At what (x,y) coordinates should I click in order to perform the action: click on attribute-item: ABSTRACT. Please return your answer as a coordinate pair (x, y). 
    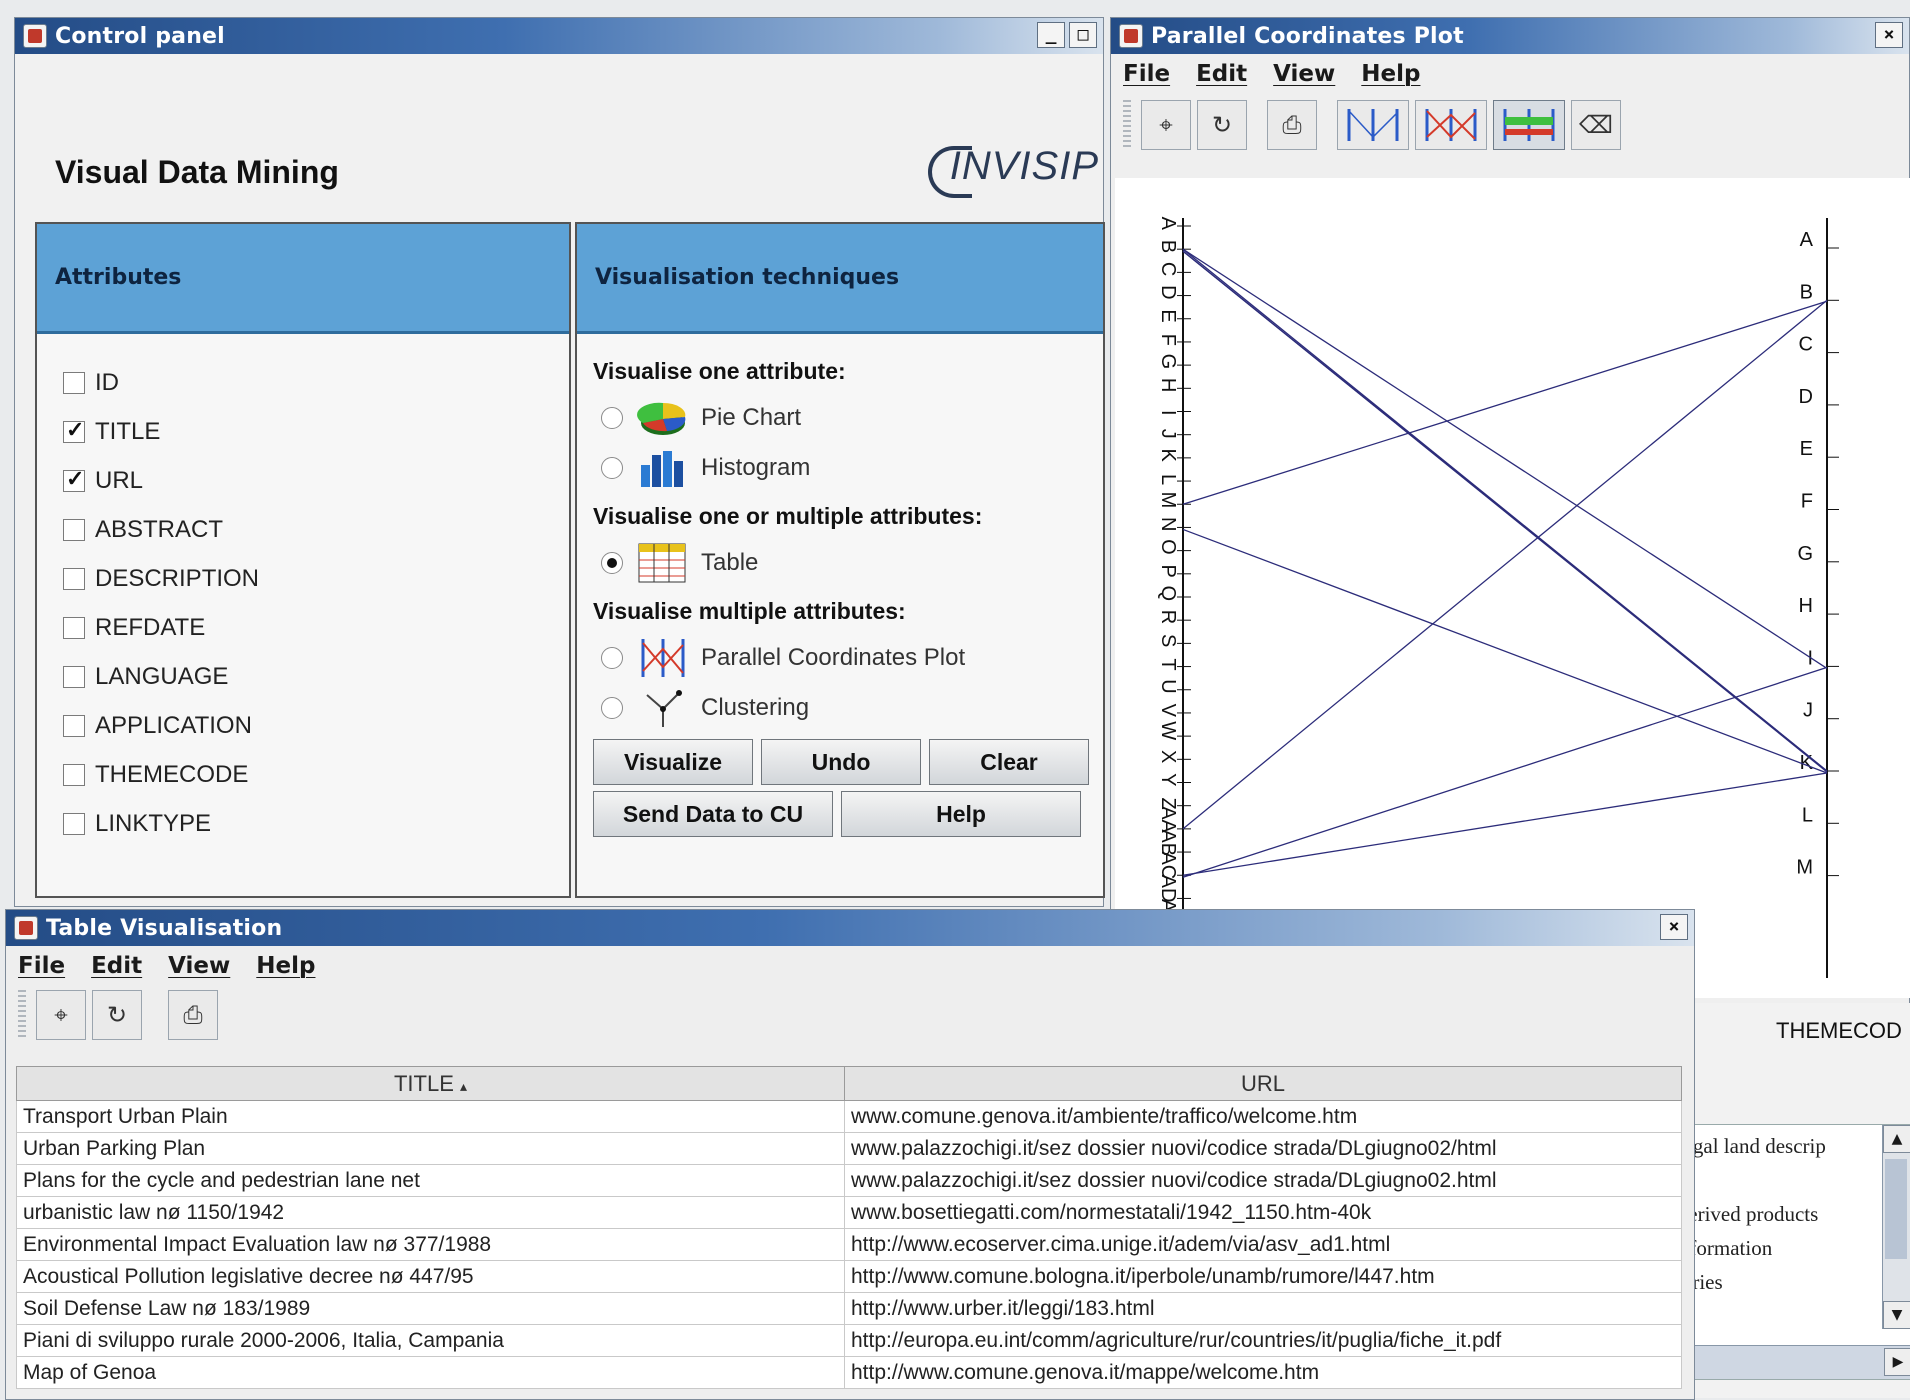
    Looking at the image, I should click on (316, 529).